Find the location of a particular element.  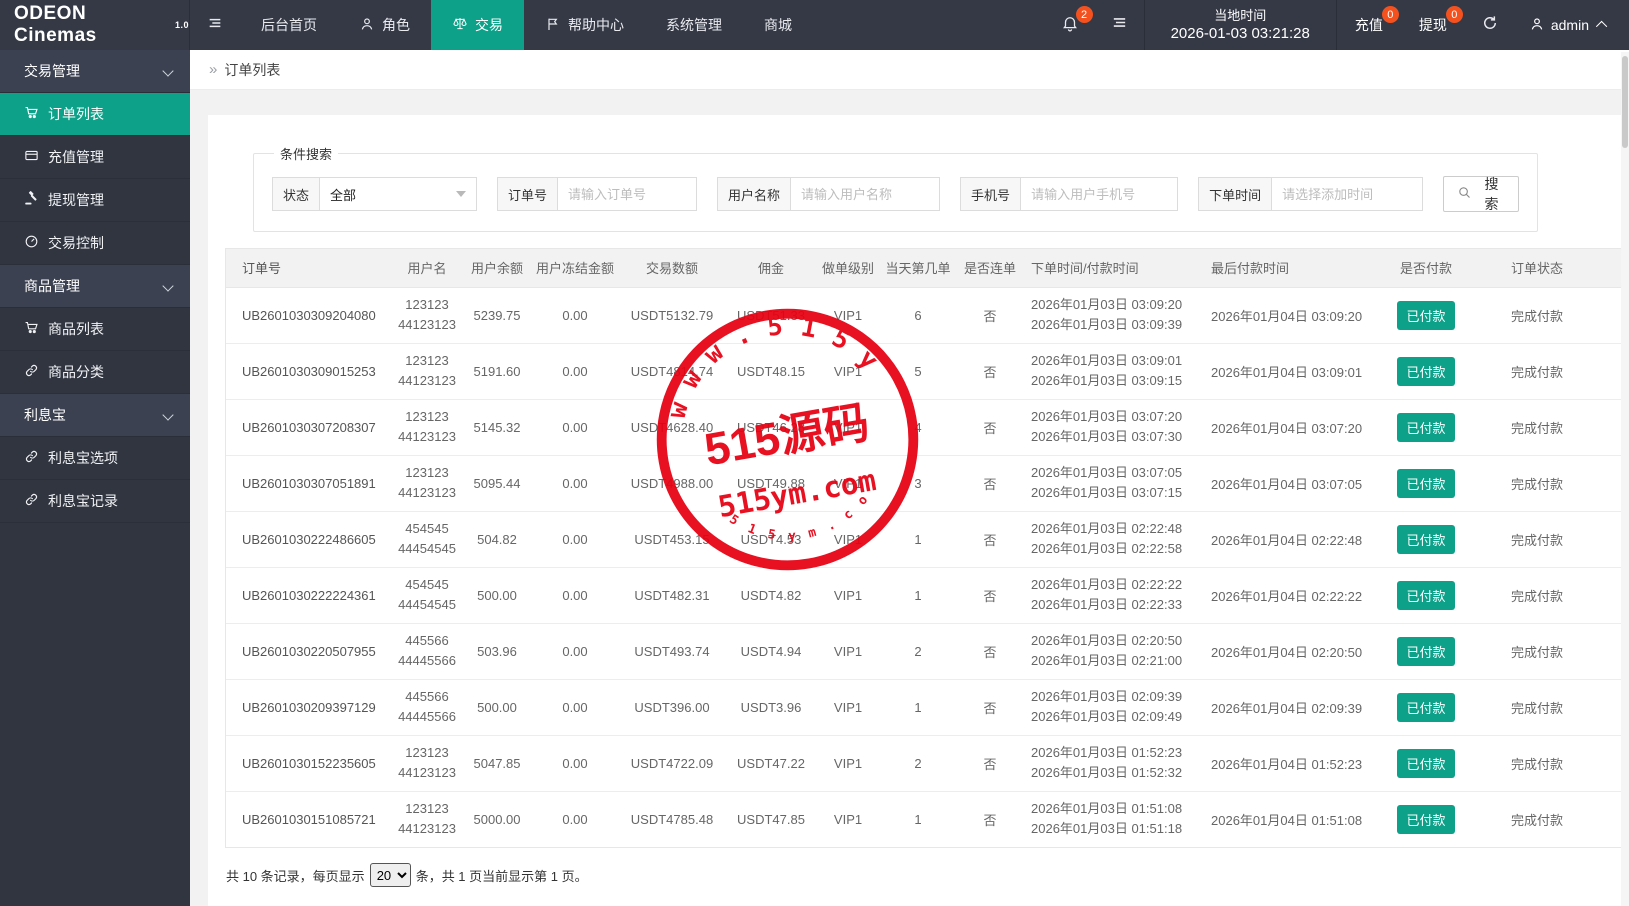

pagination-suffix: 条，共 1 页当前显示第 1 页。 is located at coordinates (501, 876).